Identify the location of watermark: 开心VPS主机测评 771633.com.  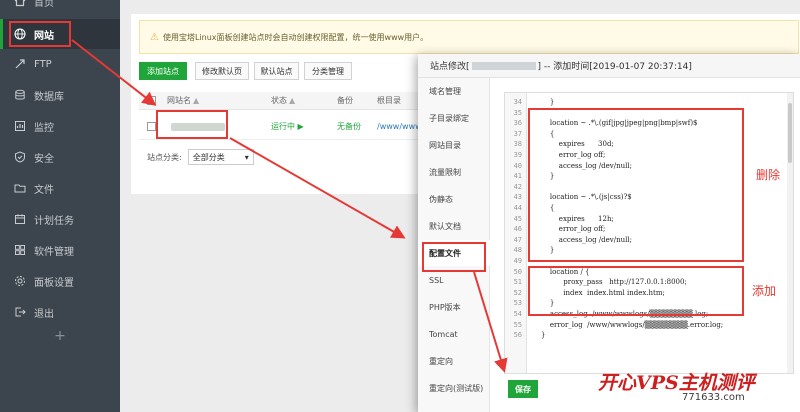
(698, 390).